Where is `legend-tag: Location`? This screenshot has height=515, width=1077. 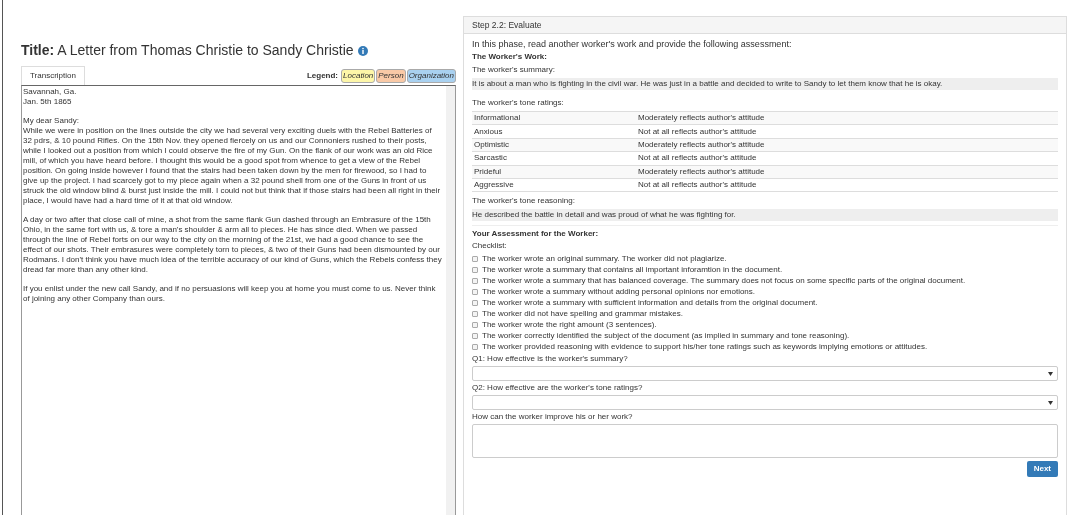
legend-tag: Location is located at coordinates (358, 76).